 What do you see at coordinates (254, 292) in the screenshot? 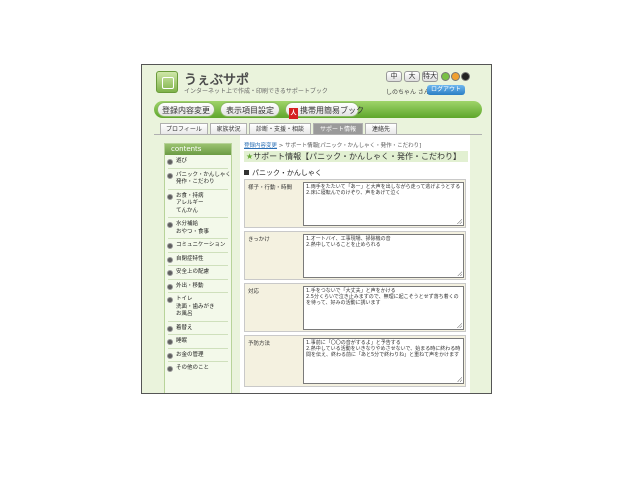
I see `field-label: 対応` at bounding box center [254, 292].